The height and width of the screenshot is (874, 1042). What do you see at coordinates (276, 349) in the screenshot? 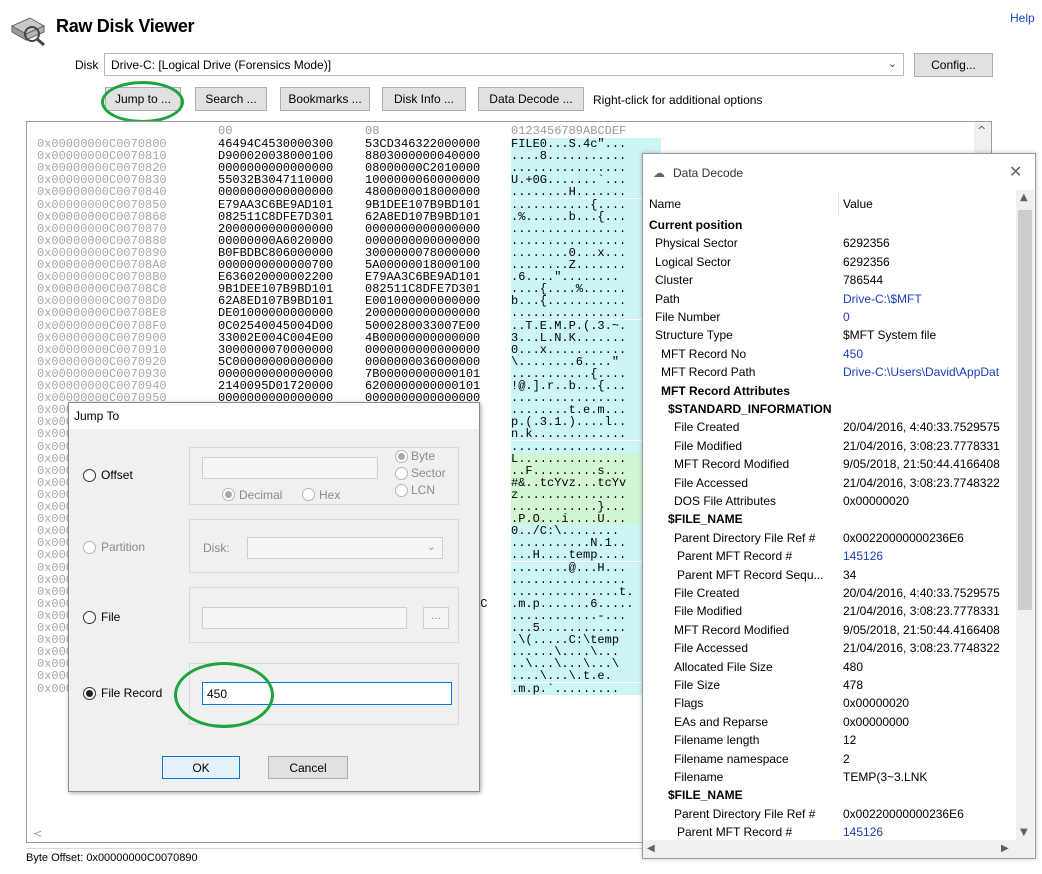
I see `hex-bytes-group1: 3000000070000000` at bounding box center [276, 349].